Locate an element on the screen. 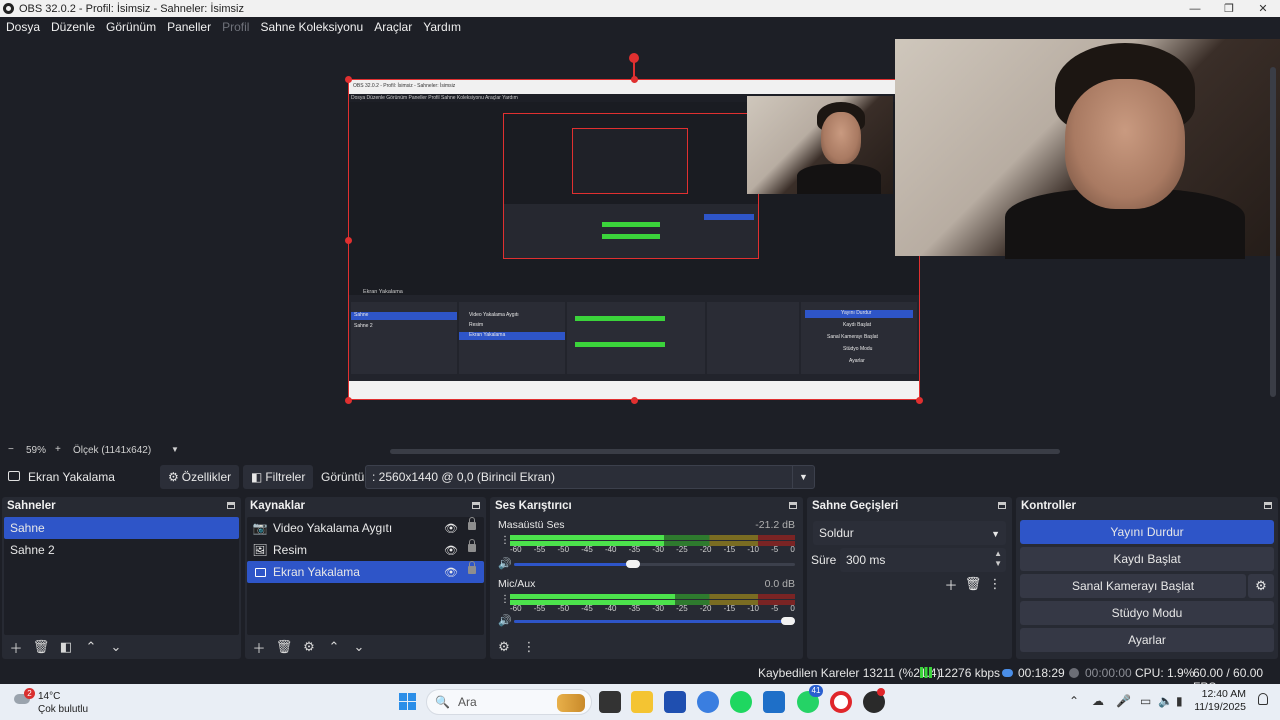  maximize-button: ❐ is located at coordinates (1229, 8).